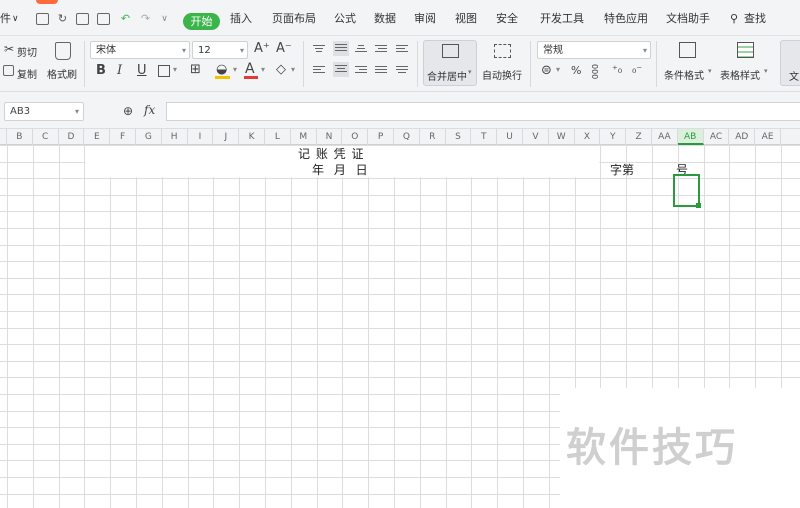 Image resolution: width=800 pixels, height=508 pixels. What do you see at coordinates (637, 69) in the screenshot?
I see `decrease-decimal-icon: ₀⁻` at bounding box center [637, 69].